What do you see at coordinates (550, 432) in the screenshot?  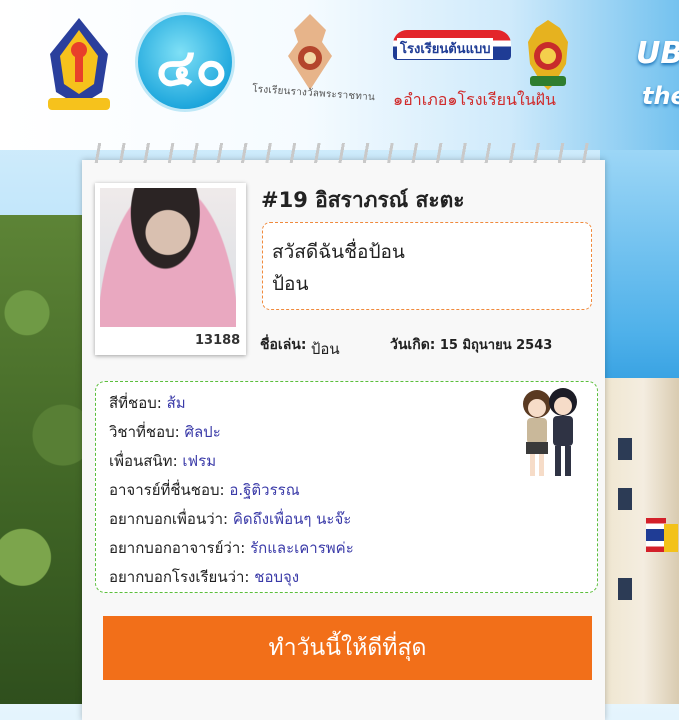 I see `chibi-couple-icon` at bounding box center [550, 432].